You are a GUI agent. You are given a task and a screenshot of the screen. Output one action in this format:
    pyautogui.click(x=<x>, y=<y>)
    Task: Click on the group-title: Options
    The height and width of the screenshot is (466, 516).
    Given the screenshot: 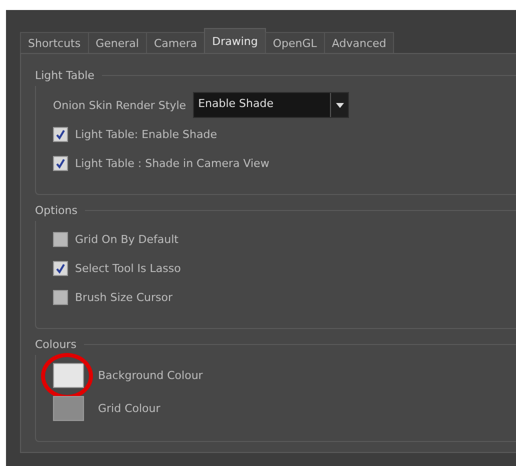 What is the action you would take?
    pyautogui.click(x=56, y=210)
    